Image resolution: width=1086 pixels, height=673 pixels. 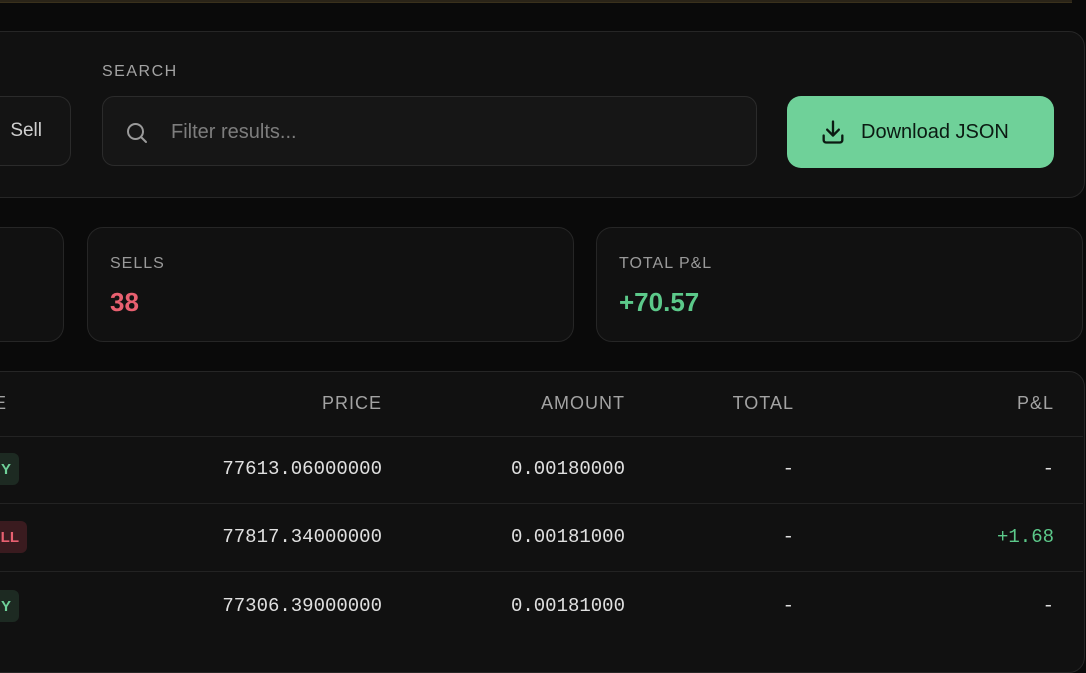 I want to click on search-field, so click(x=429, y=131).